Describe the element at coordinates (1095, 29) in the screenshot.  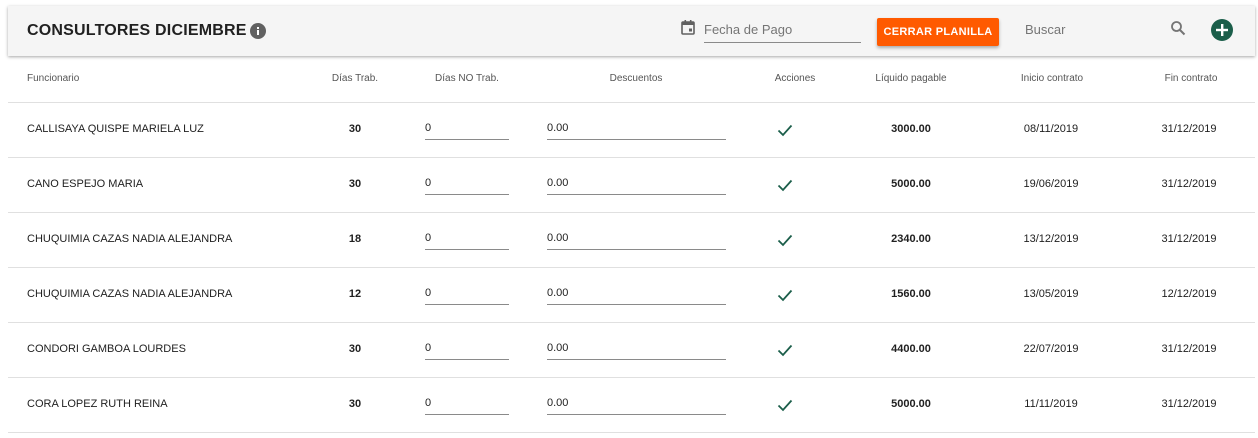
I see `search-input` at that location.